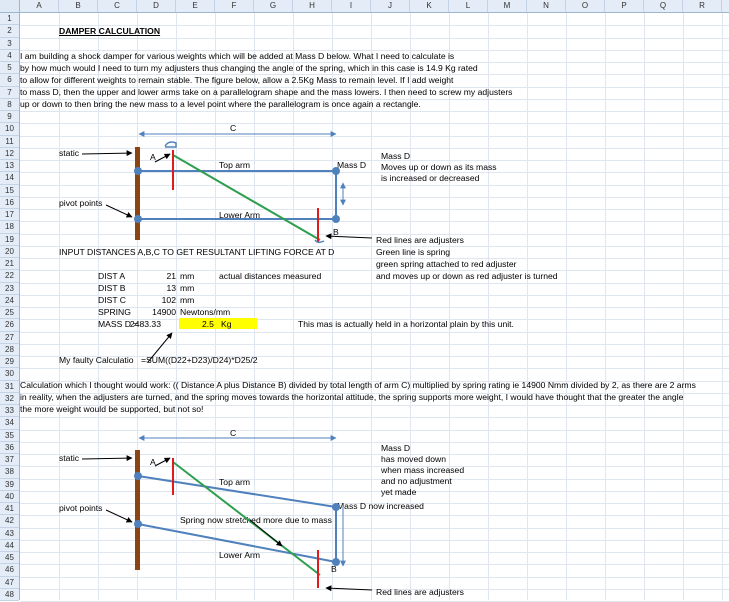 The width and height of the screenshot is (729, 602). What do you see at coordinates (170, 144) in the screenshot?
I see `adjuster-top-hook` at bounding box center [170, 144].